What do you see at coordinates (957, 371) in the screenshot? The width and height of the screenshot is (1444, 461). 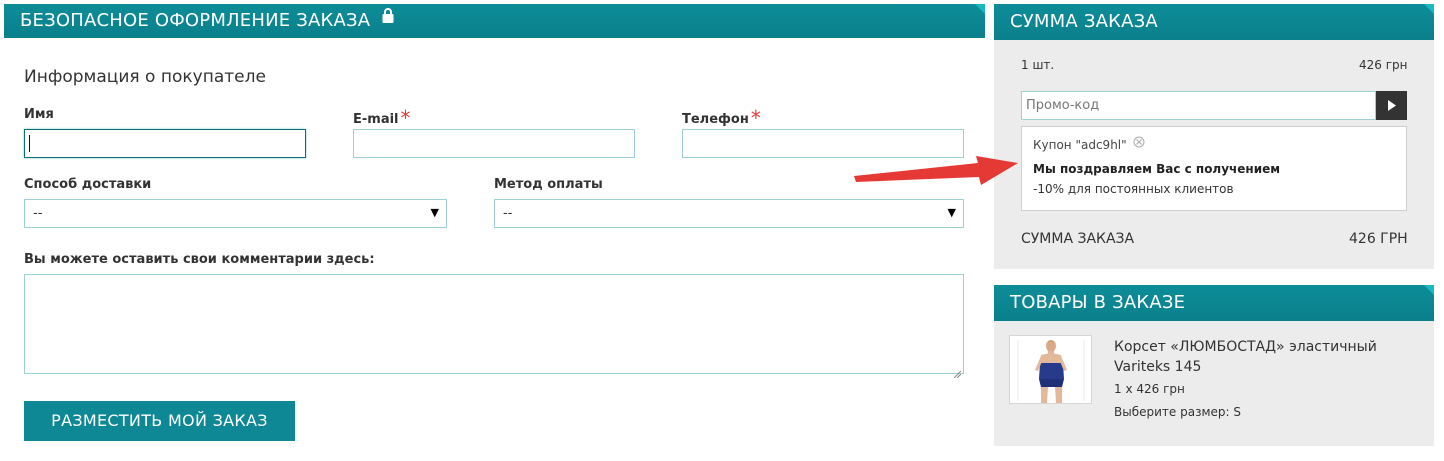 I see `resize-grip-icon` at bounding box center [957, 371].